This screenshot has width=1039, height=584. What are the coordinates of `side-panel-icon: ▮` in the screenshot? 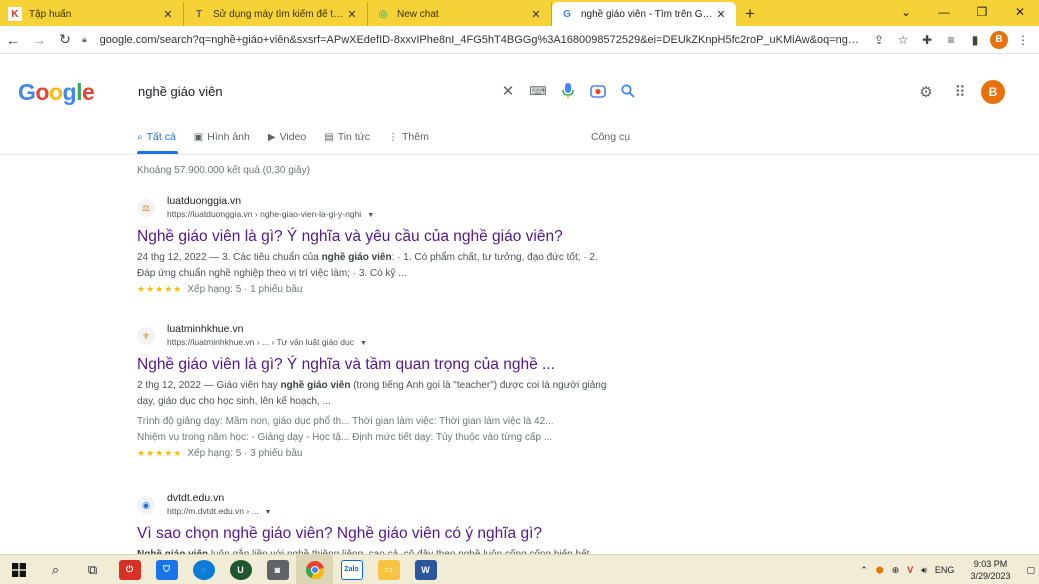 It's located at (975, 40).